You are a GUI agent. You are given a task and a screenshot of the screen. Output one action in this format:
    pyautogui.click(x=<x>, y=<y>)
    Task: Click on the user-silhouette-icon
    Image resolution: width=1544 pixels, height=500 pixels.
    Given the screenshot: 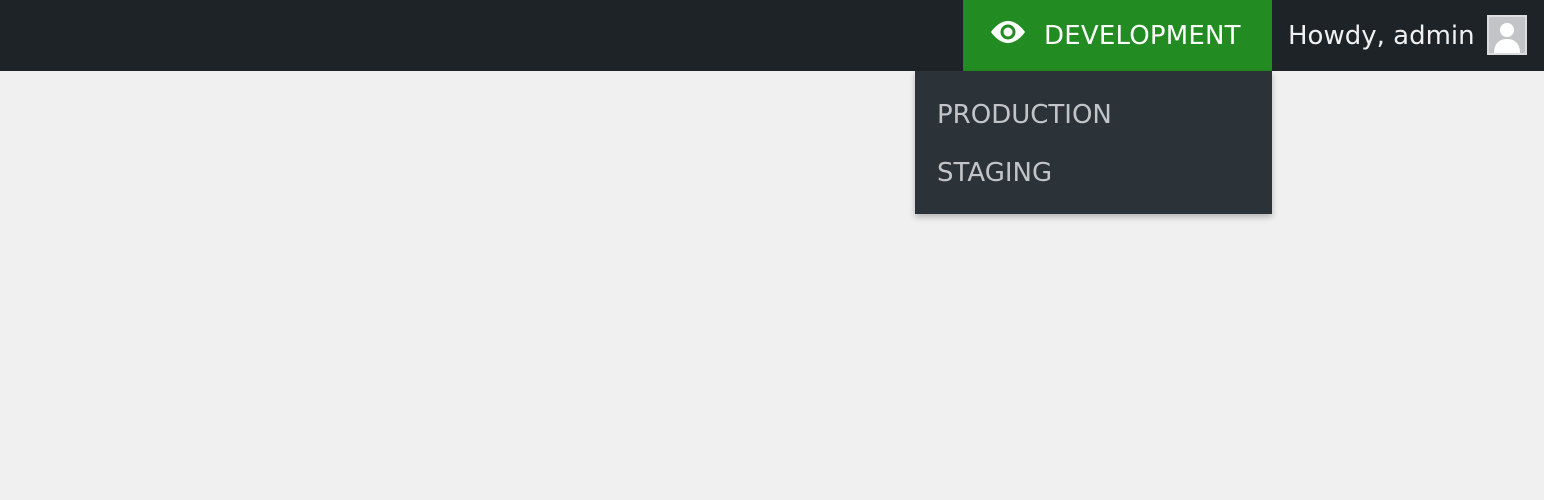 What is the action you would take?
    pyautogui.click(x=1507, y=38)
    